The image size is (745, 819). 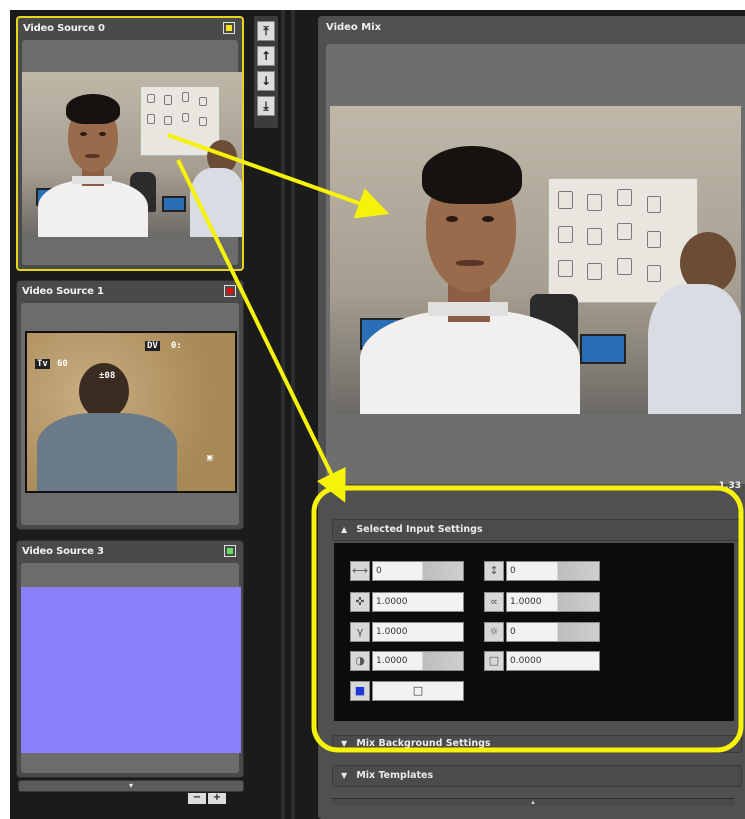 What do you see at coordinates (553, 571) in the screenshot?
I see `vertical-position-slider: 0` at bounding box center [553, 571].